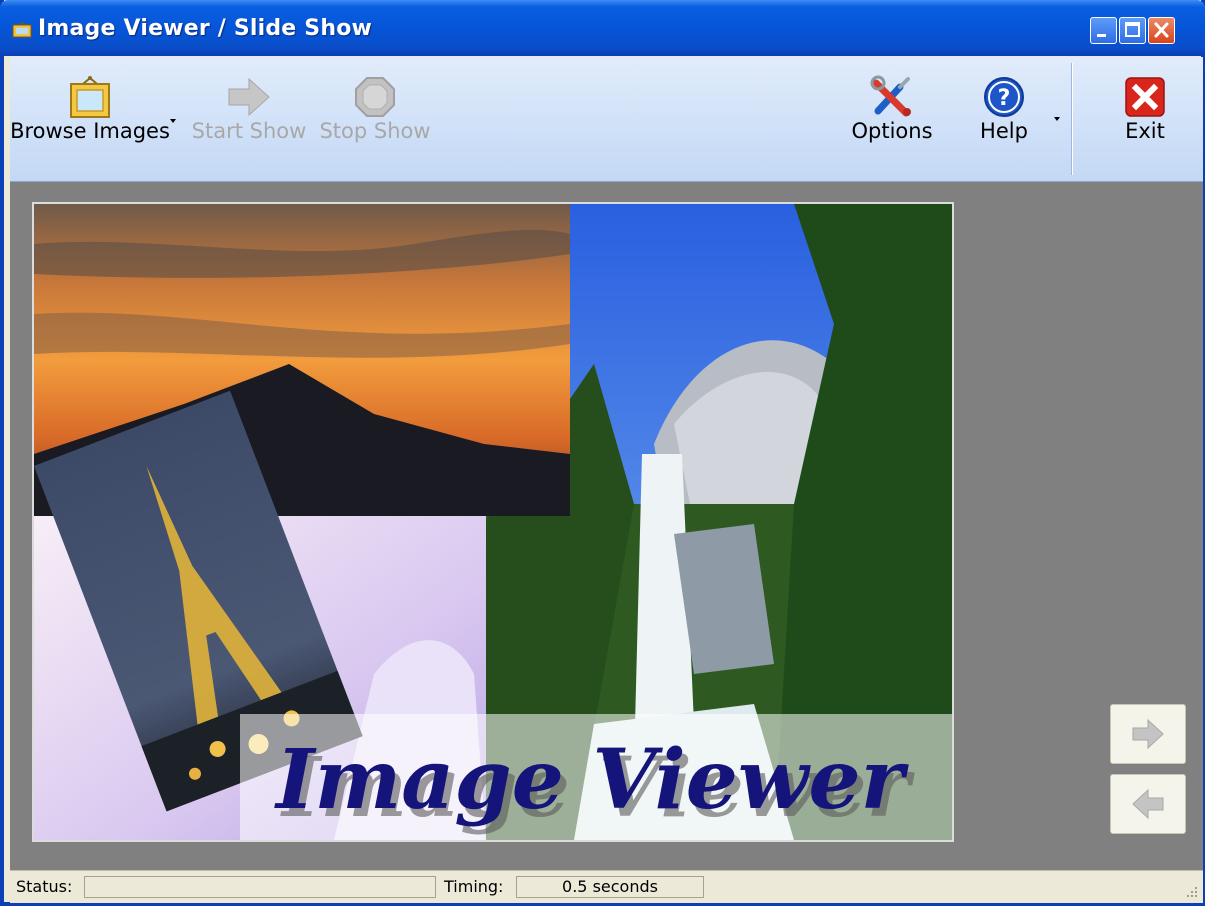  What do you see at coordinates (602, 28) in the screenshot?
I see `title-bar: Image Viewer / Slide Show` at bounding box center [602, 28].